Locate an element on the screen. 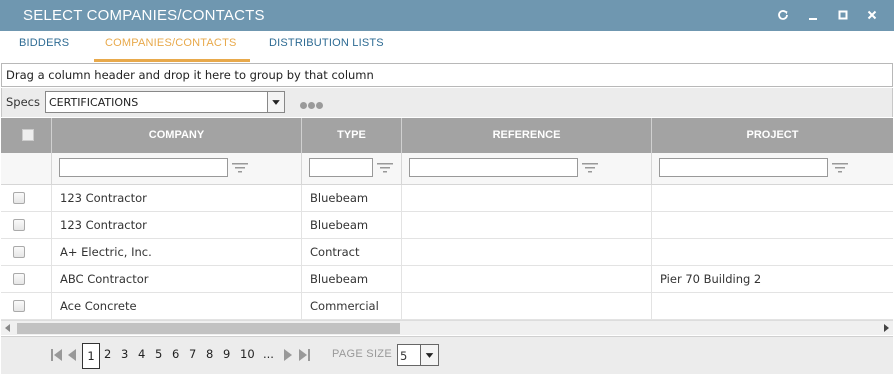 Image resolution: width=894 pixels, height=383 pixels. tab-companies-contacts: COMPANIES/CONTACTS is located at coordinates (171, 43).